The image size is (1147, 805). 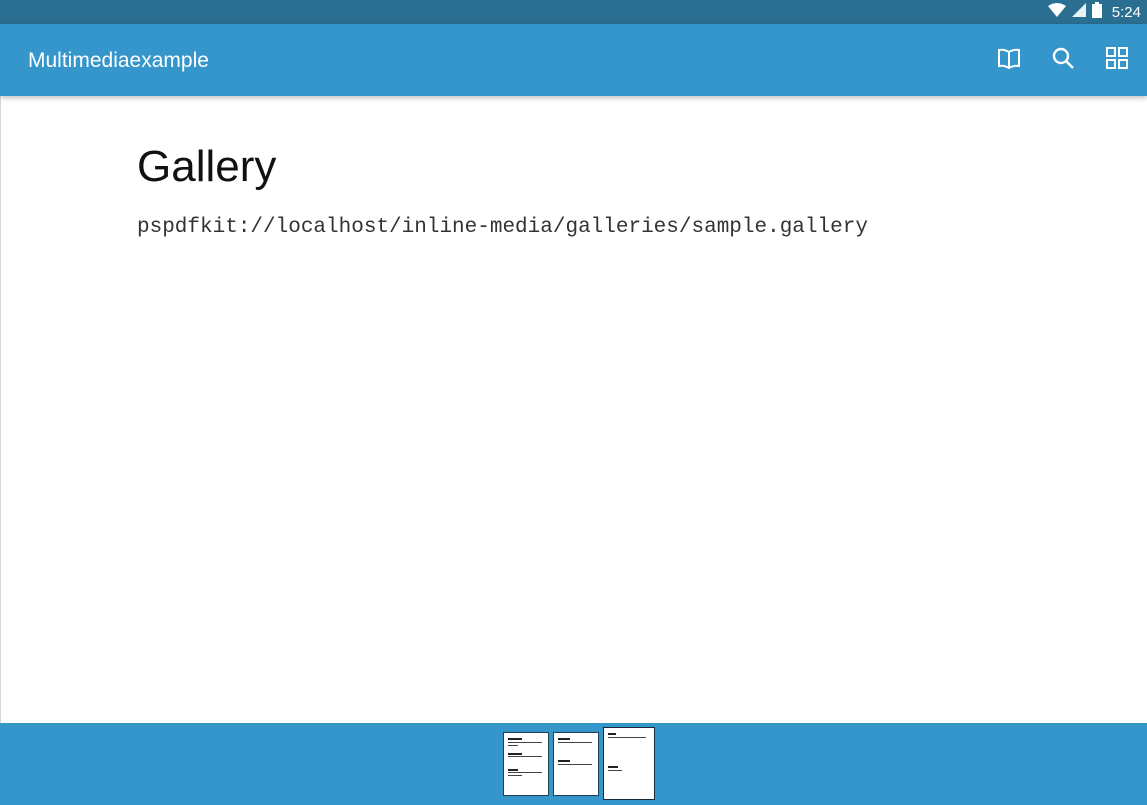 I want to click on cell-signal-icon, so click(x=1078, y=12).